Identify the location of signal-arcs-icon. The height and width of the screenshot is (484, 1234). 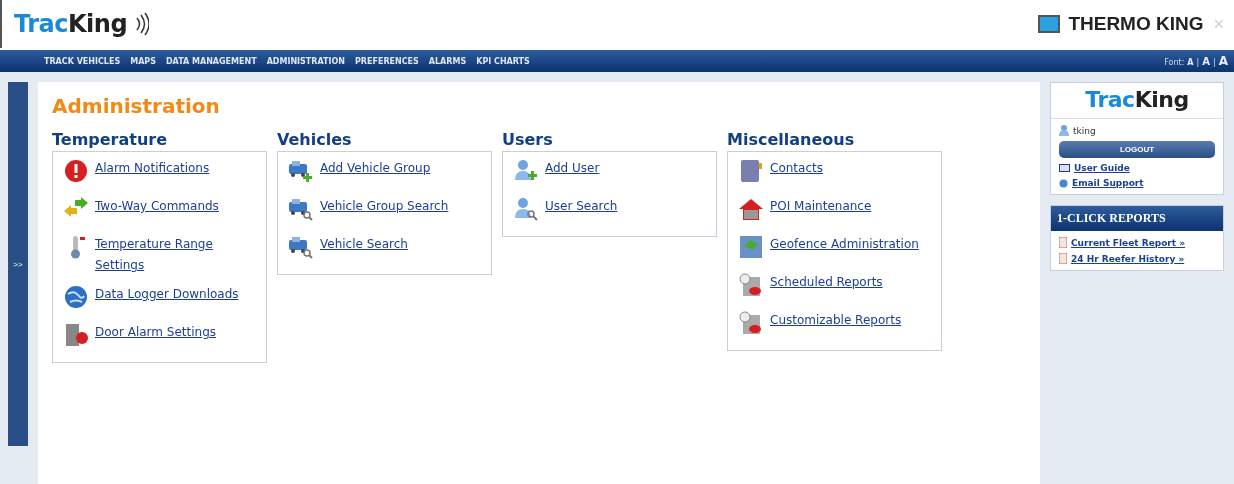
(142, 24).